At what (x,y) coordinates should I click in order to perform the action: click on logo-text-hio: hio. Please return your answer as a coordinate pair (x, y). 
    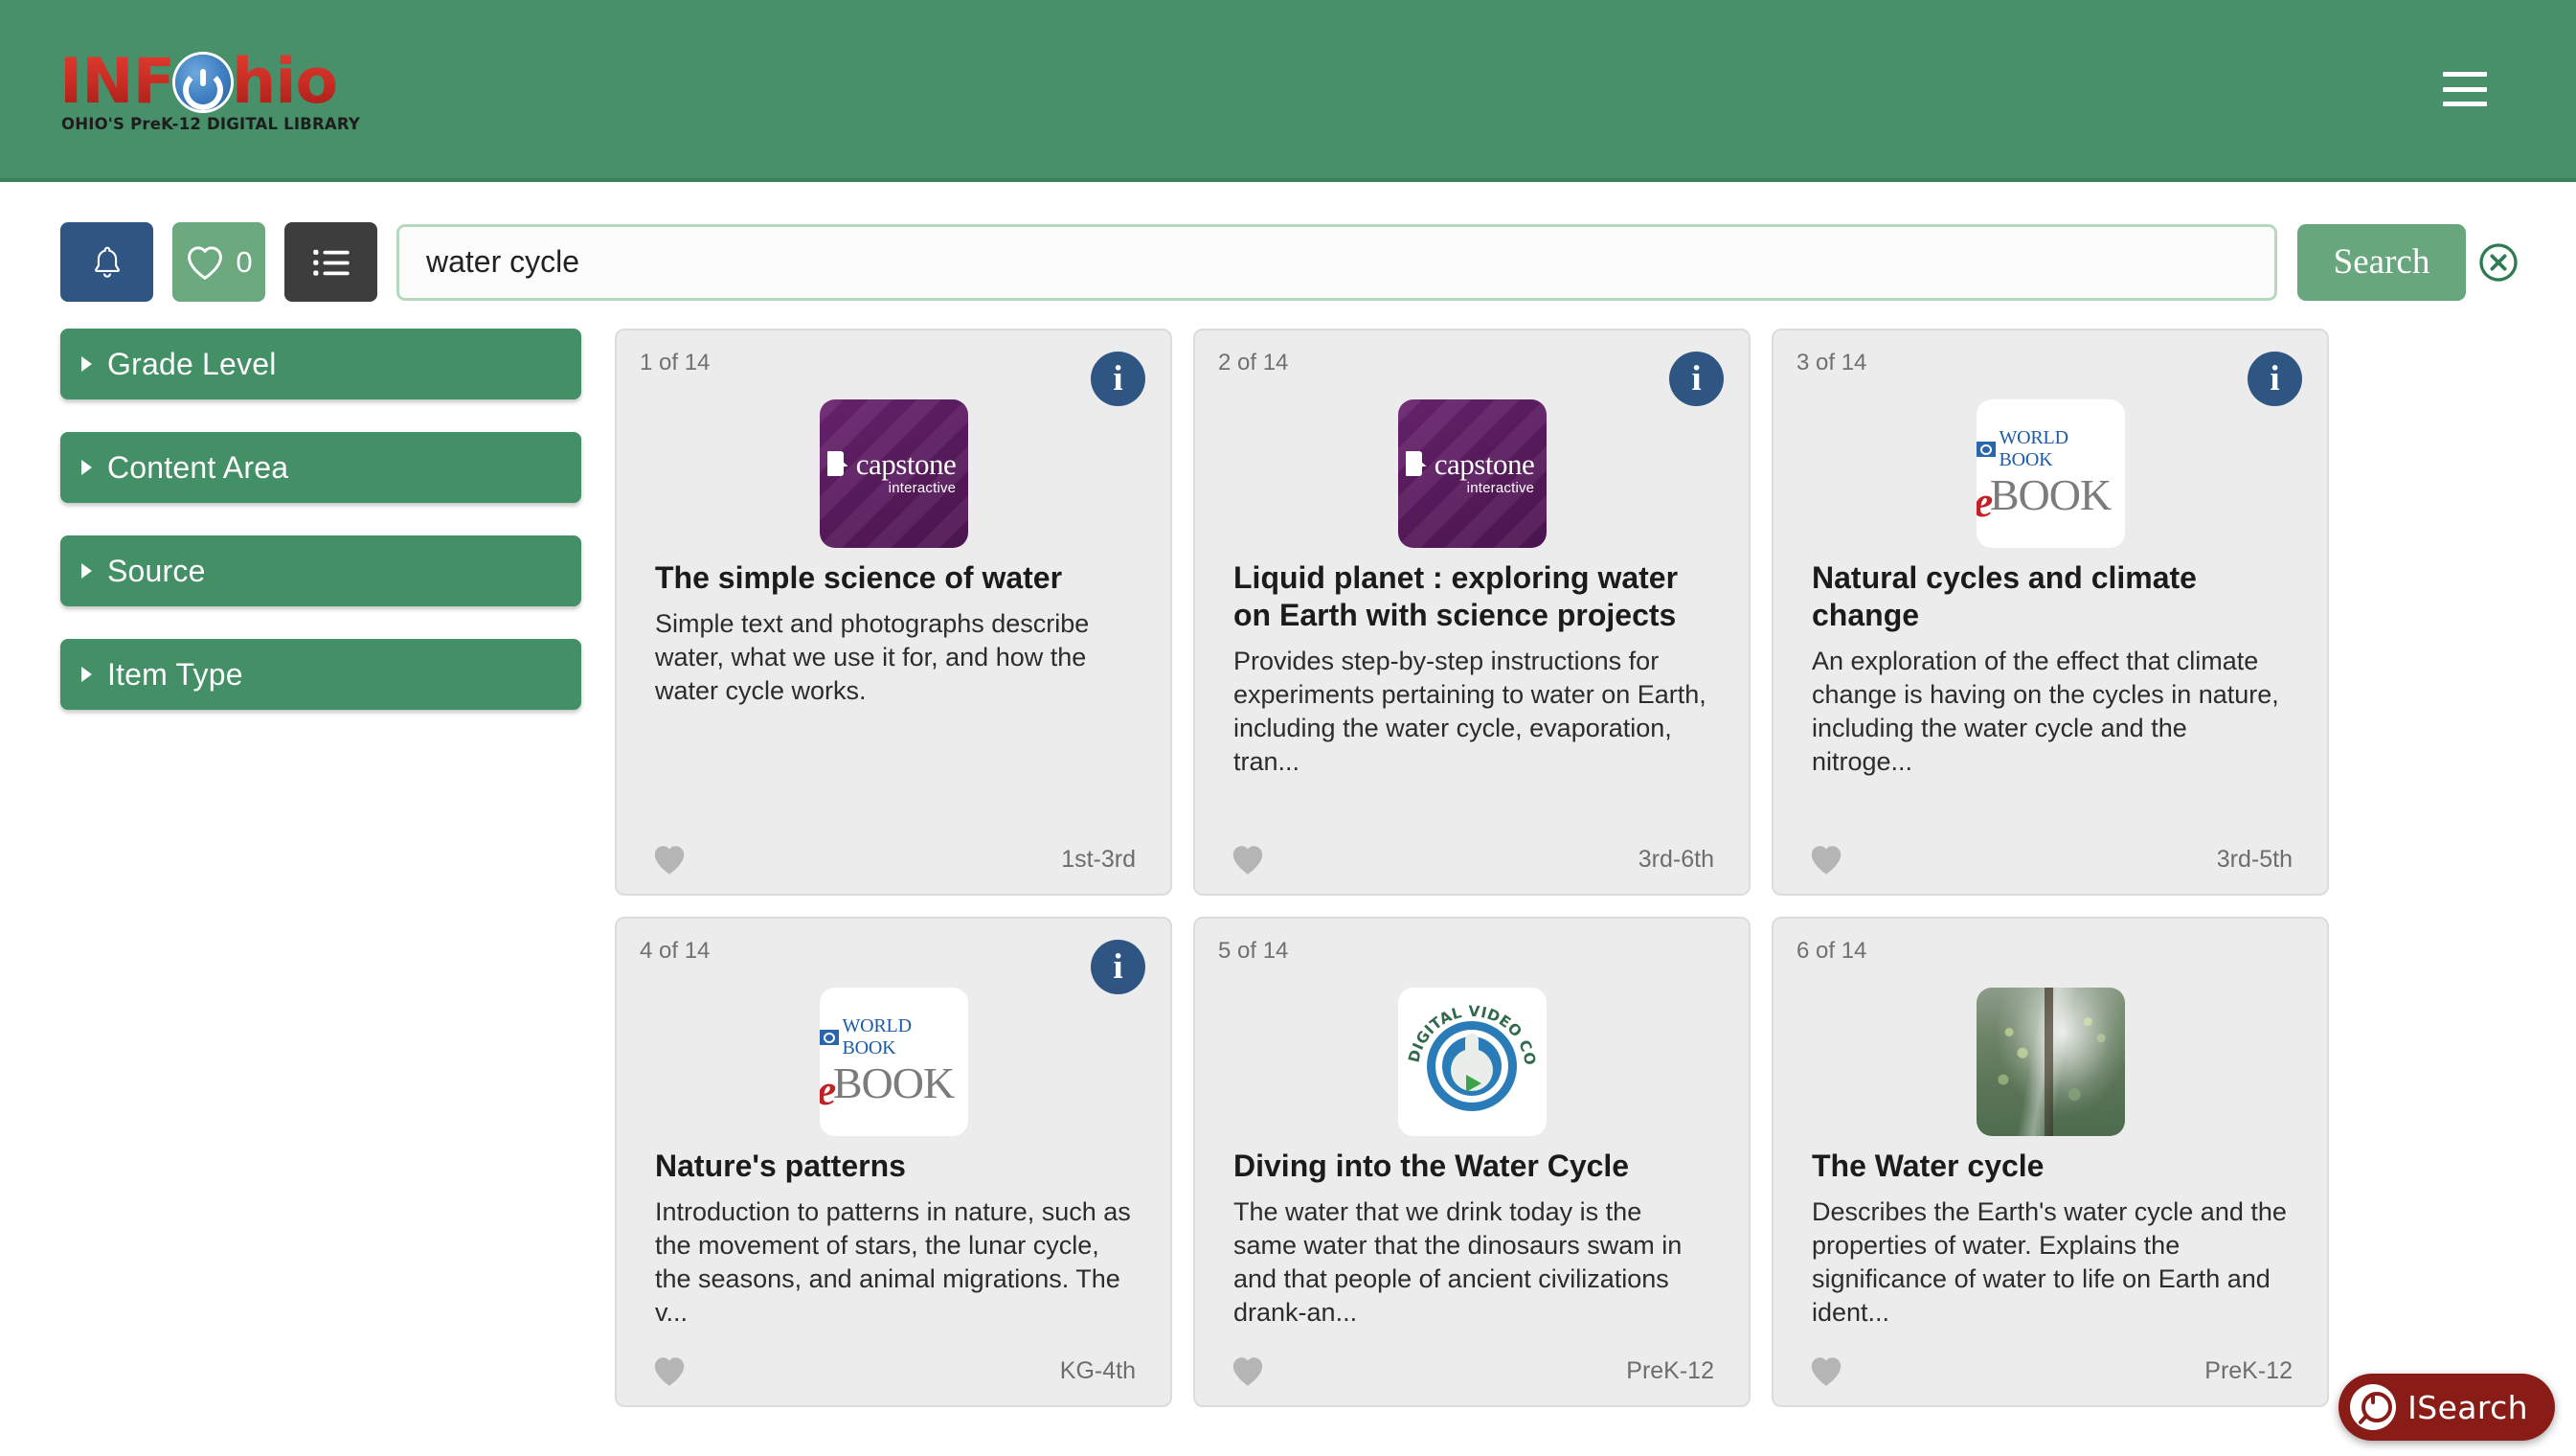
    Looking at the image, I should click on (285, 82).